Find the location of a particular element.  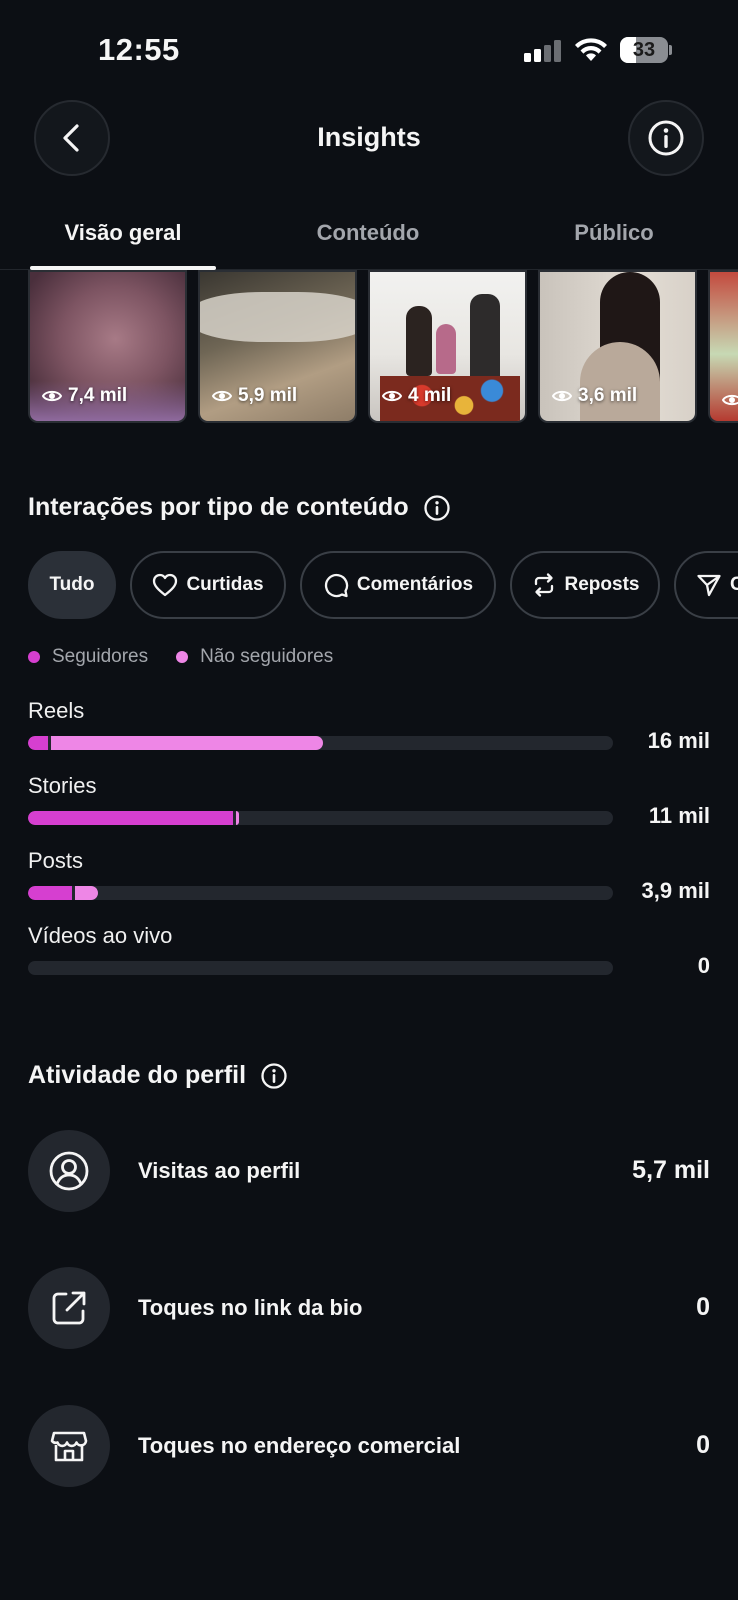

activity-row-bio-link-taps: Toques no link da bio 0 is located at coordinates (369, 1308).